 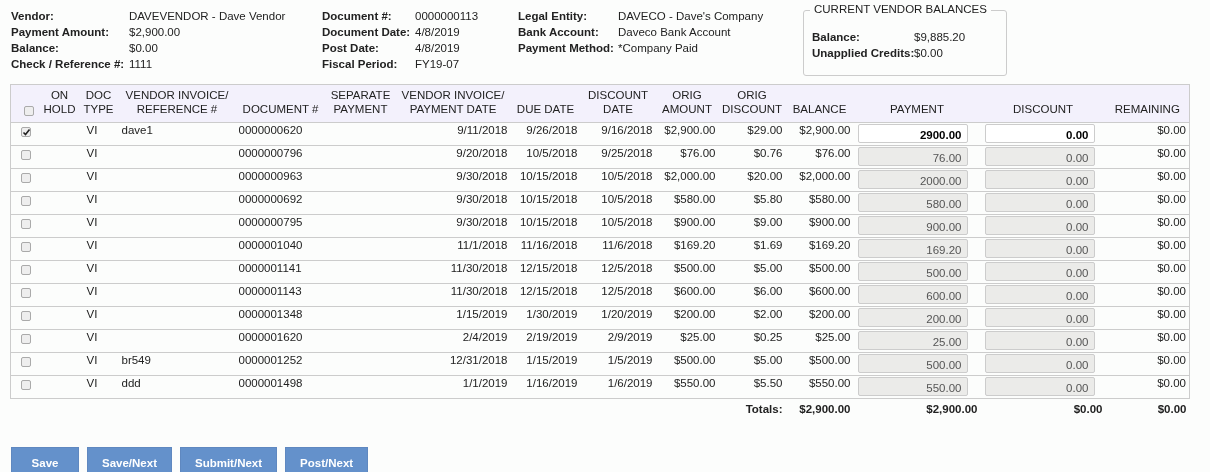 I want to click on column-header: VENDOR INVOICE/ REFERENCE #, so click(x=177, y=103).